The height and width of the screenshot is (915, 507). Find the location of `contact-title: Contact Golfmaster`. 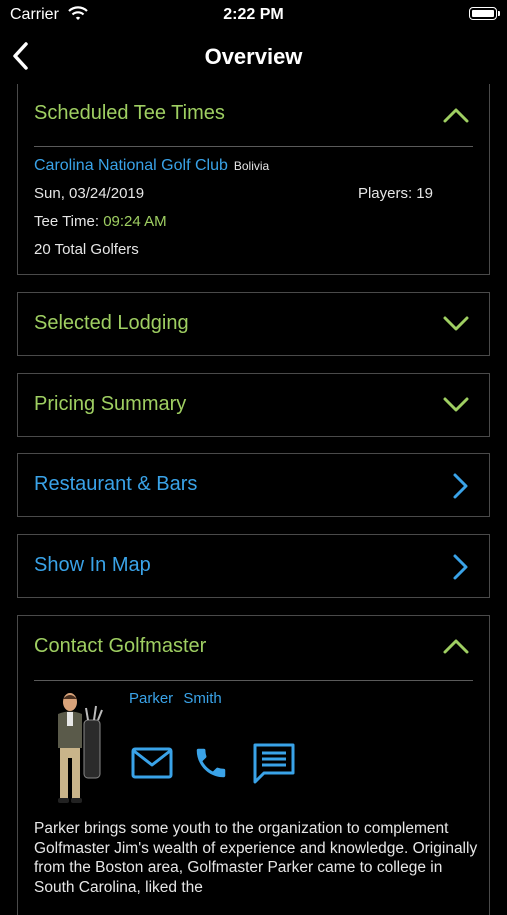

contact-title: Contact Golfmaster is located at coordinates (120, 646).